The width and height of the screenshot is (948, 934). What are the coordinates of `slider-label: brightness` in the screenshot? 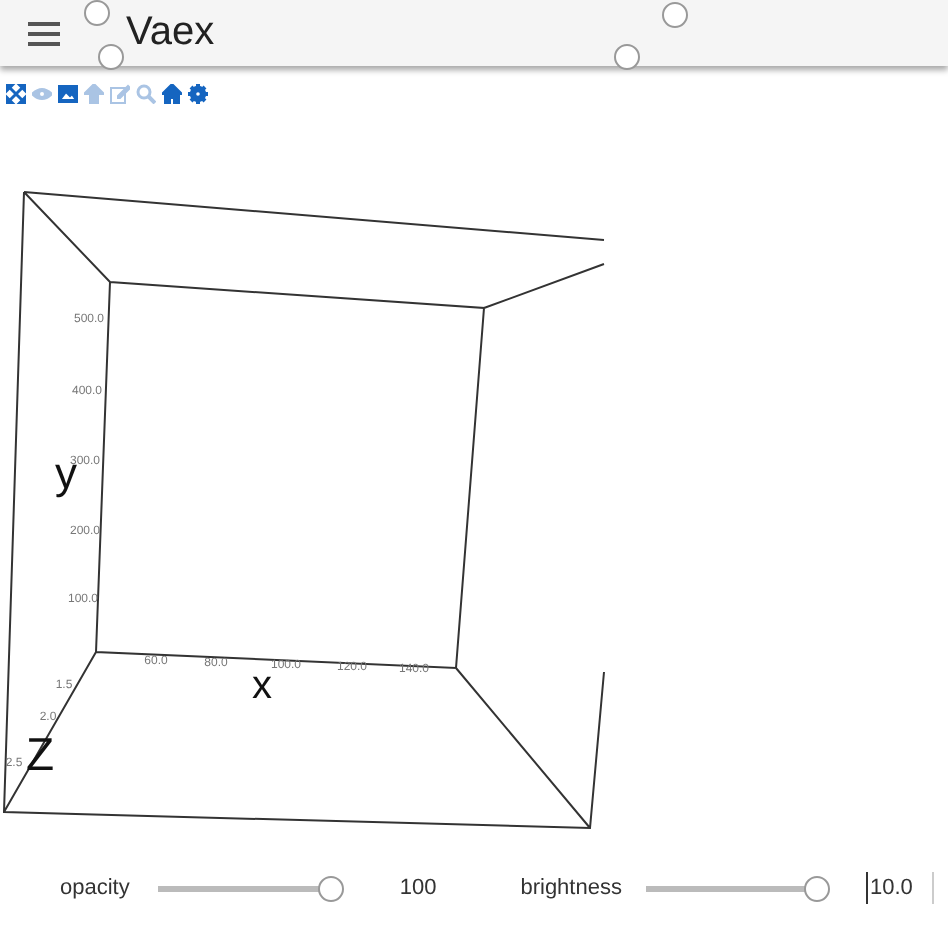 It's located at (571, 888).